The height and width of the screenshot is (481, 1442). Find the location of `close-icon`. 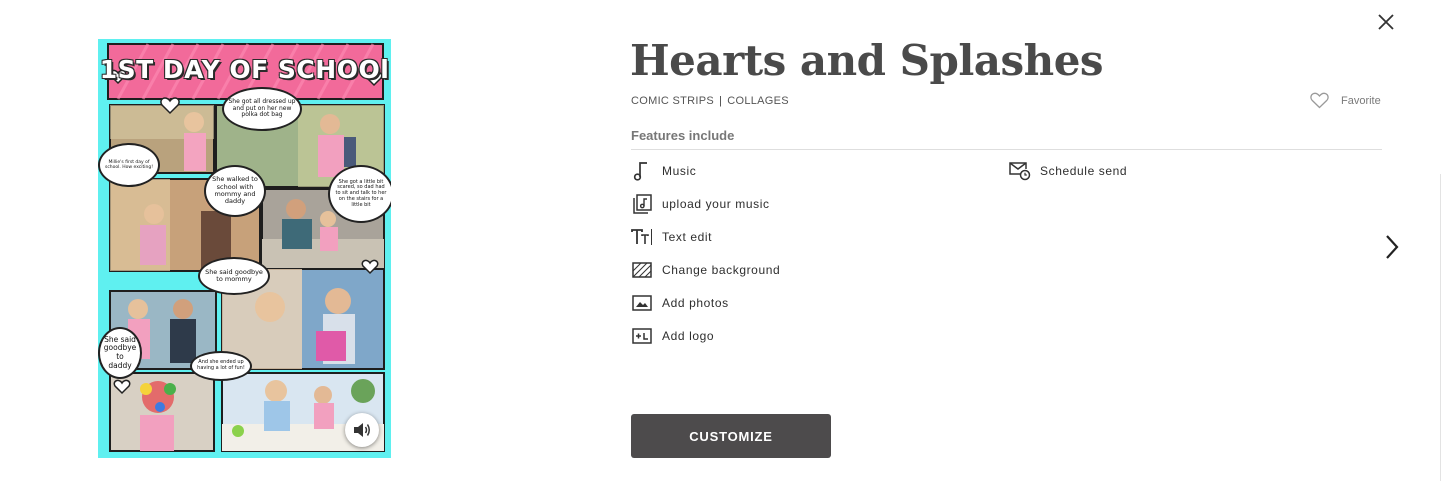

close-icon is located at coordinates (1386, 22).